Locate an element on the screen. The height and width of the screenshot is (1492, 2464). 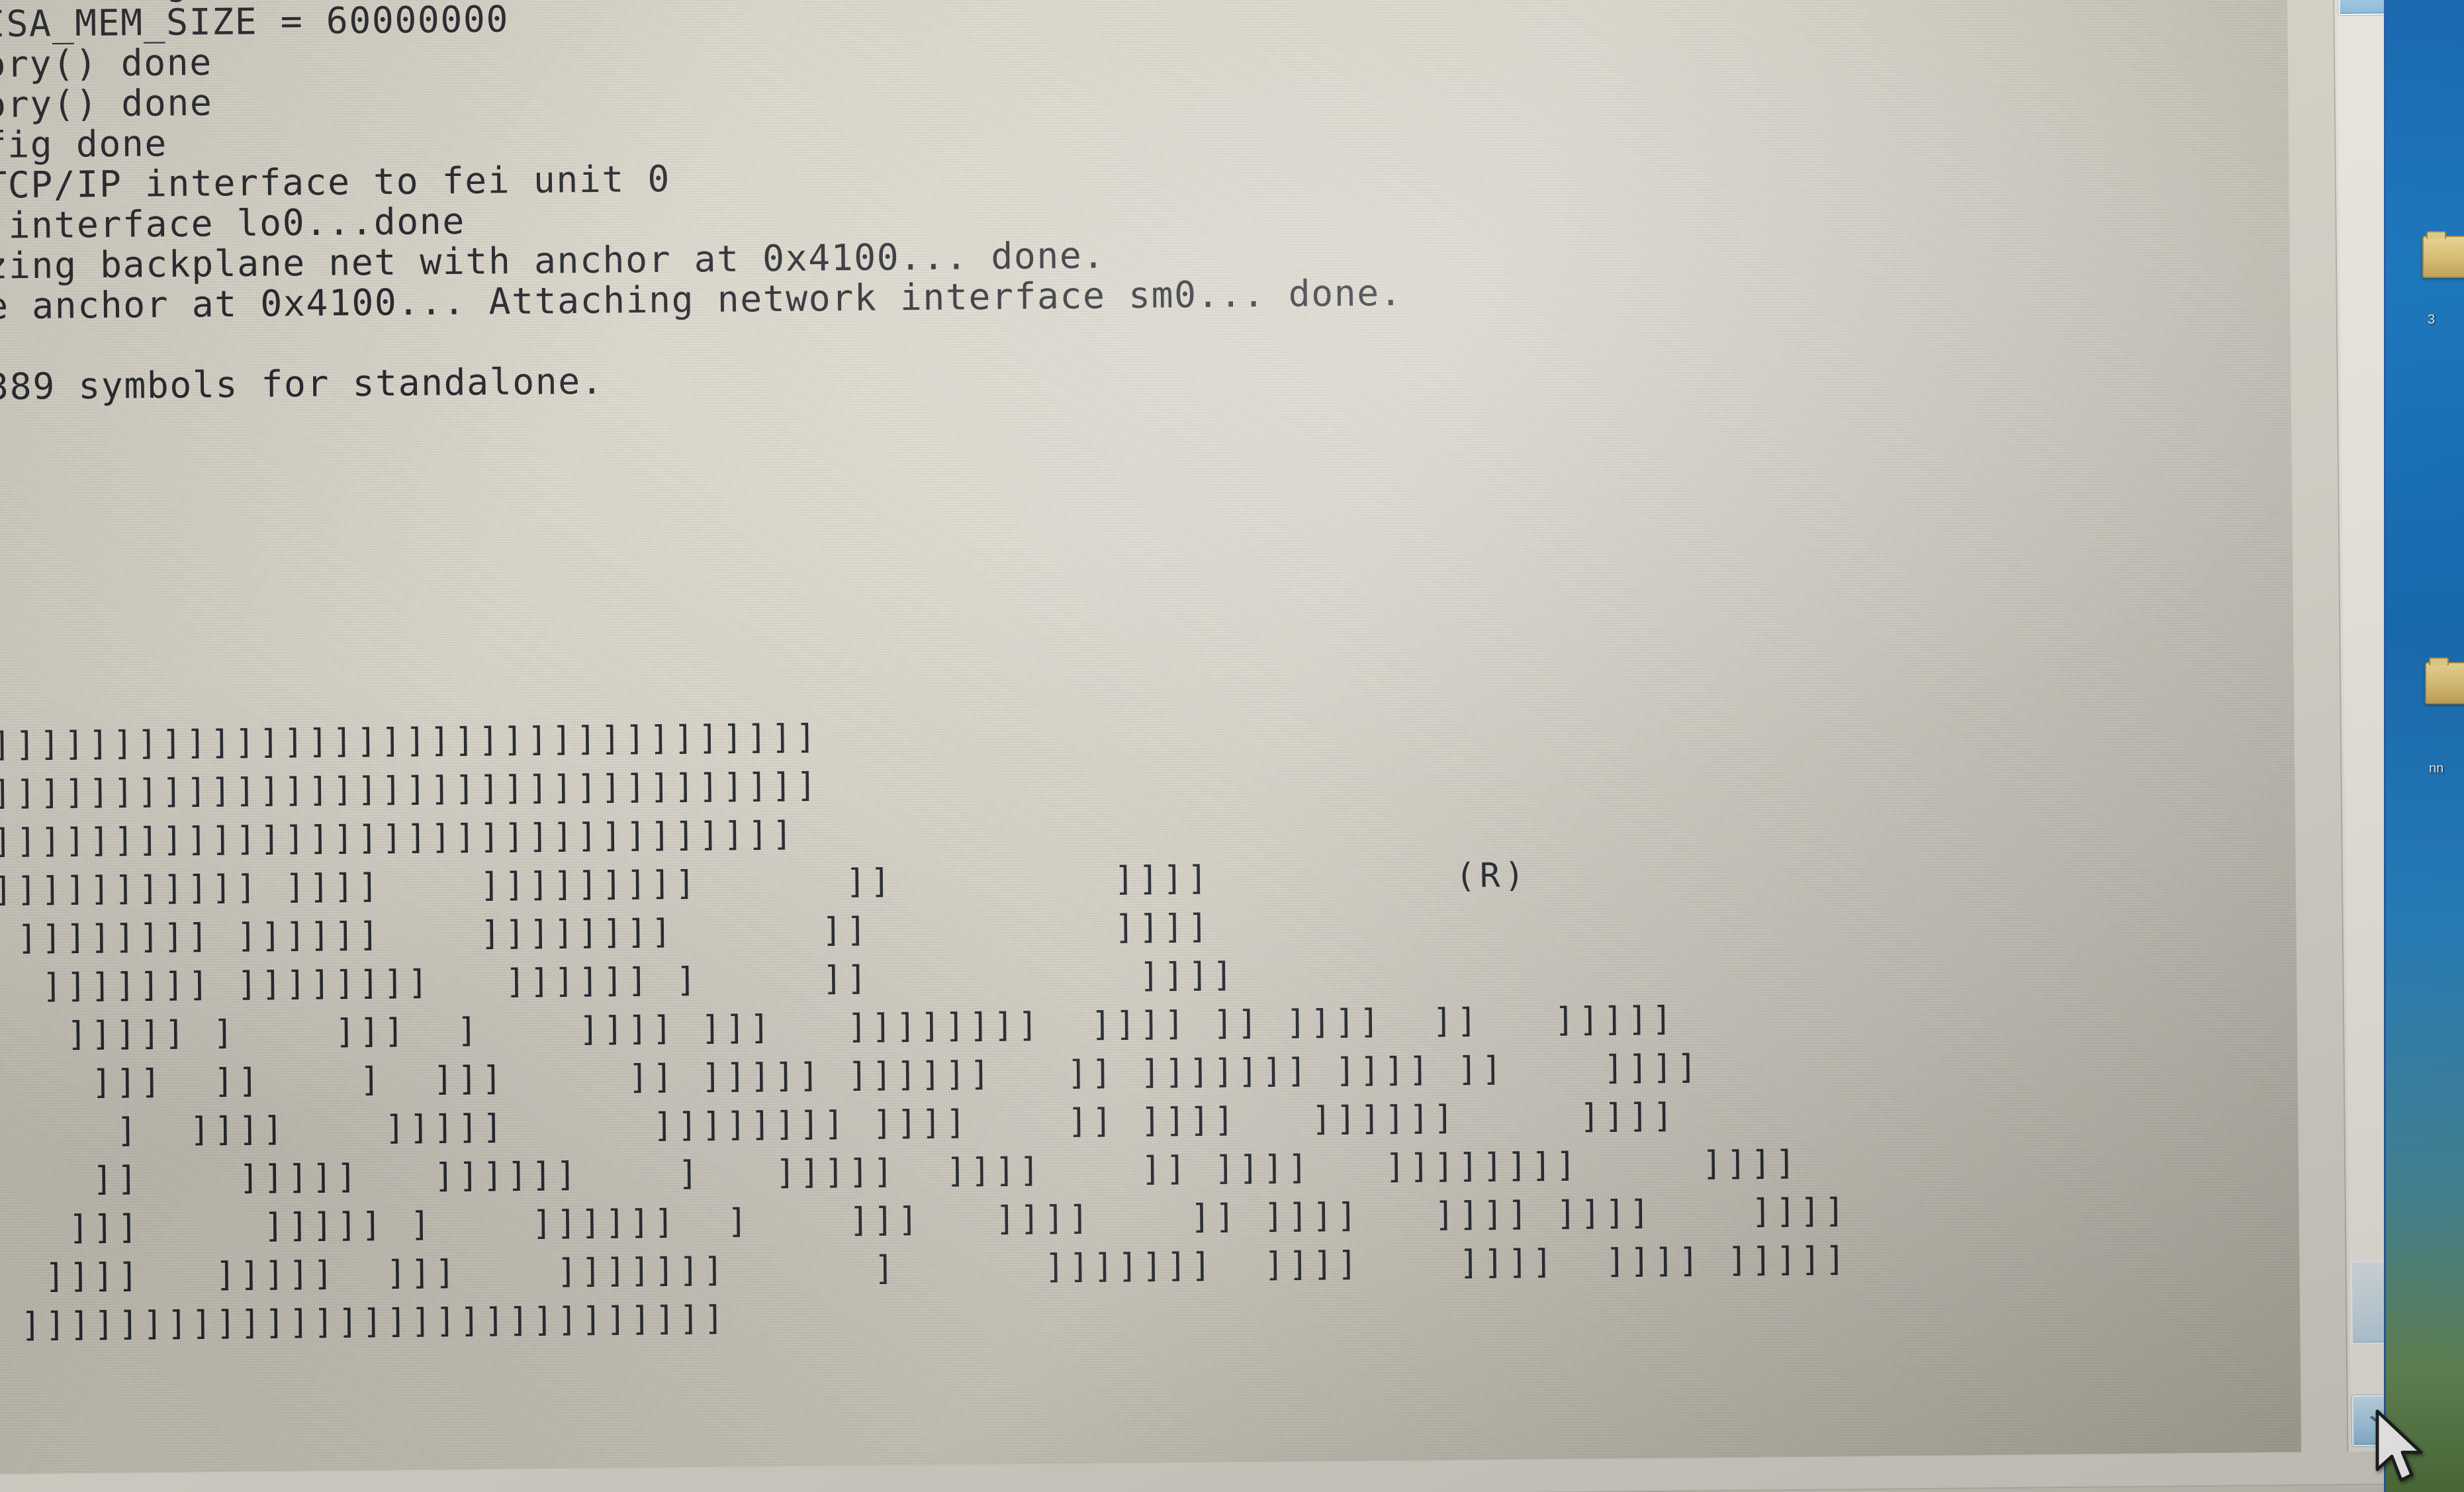
desktop-stray-label: nn is located at coordinates (2436, 768).